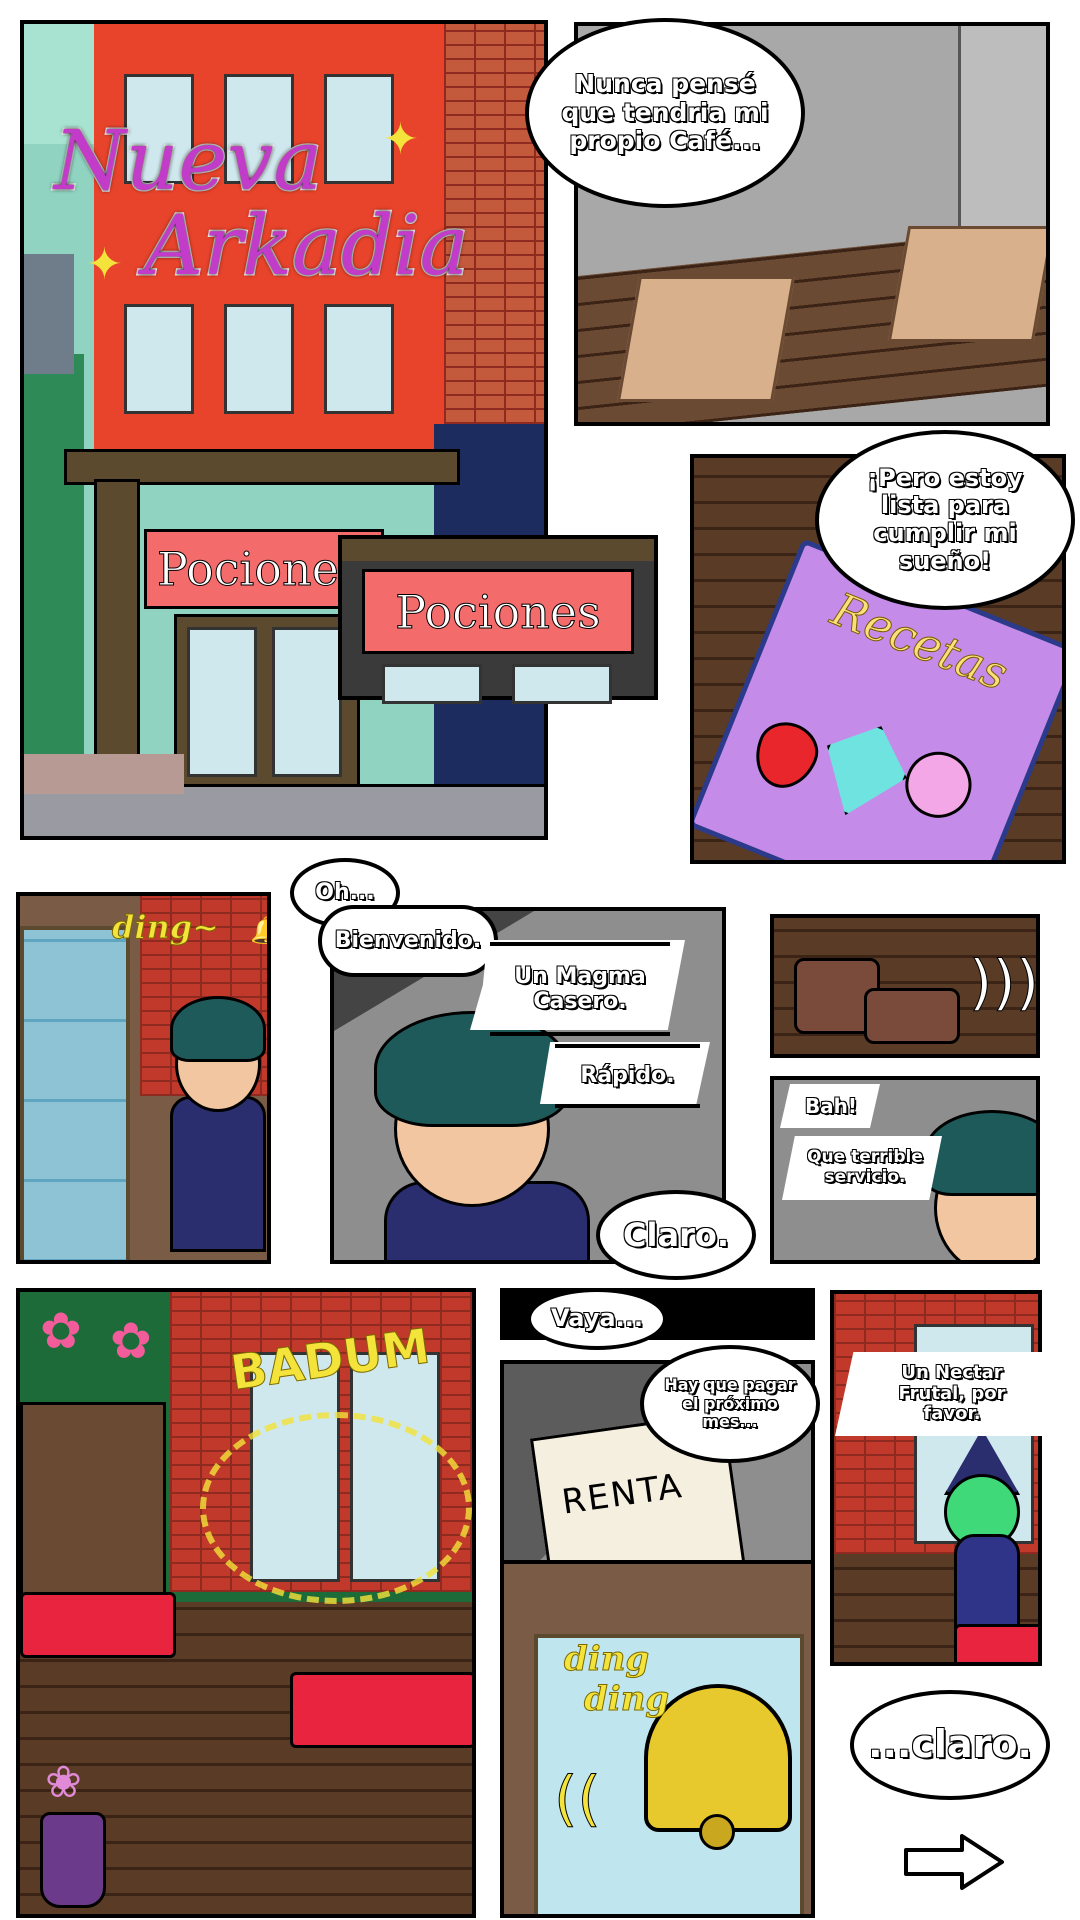 This screenshot has width=1080, height=1920. I want to click on shop-doors, so click(267, 702).